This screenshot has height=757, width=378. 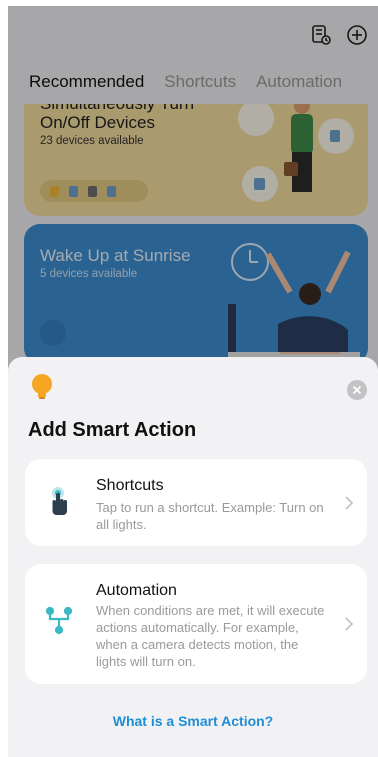 I want to click on close-icon, so click(x=357, y=390).